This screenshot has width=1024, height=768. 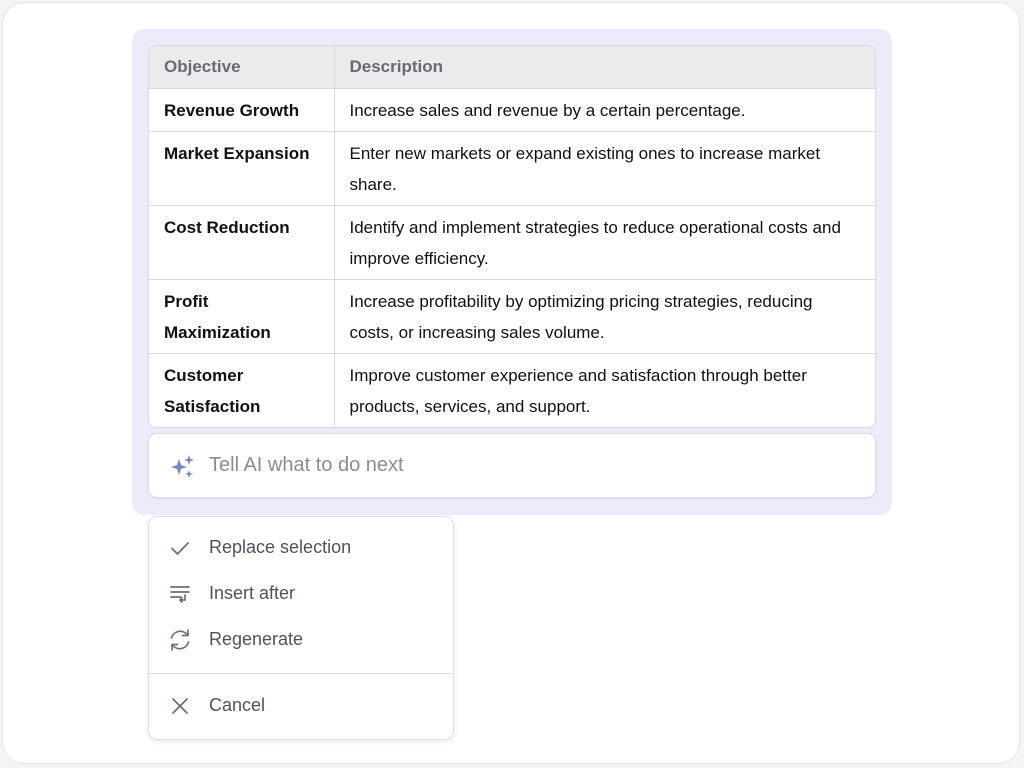 I want to click on objective-cell: Revenue Growth, so click(x=232, y=110).